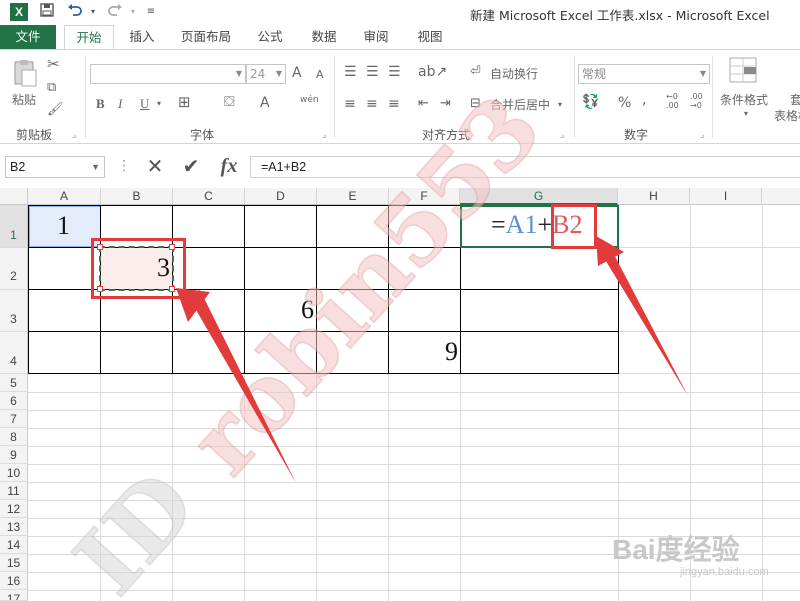 Image resolution: width=800 pixels, height=601 pixels. What do you see at coordinates (724, 572) in the screenshot?
I see `baidu-jingyan-url: jingyan.baidu.com` at bounding box center [724, 572].